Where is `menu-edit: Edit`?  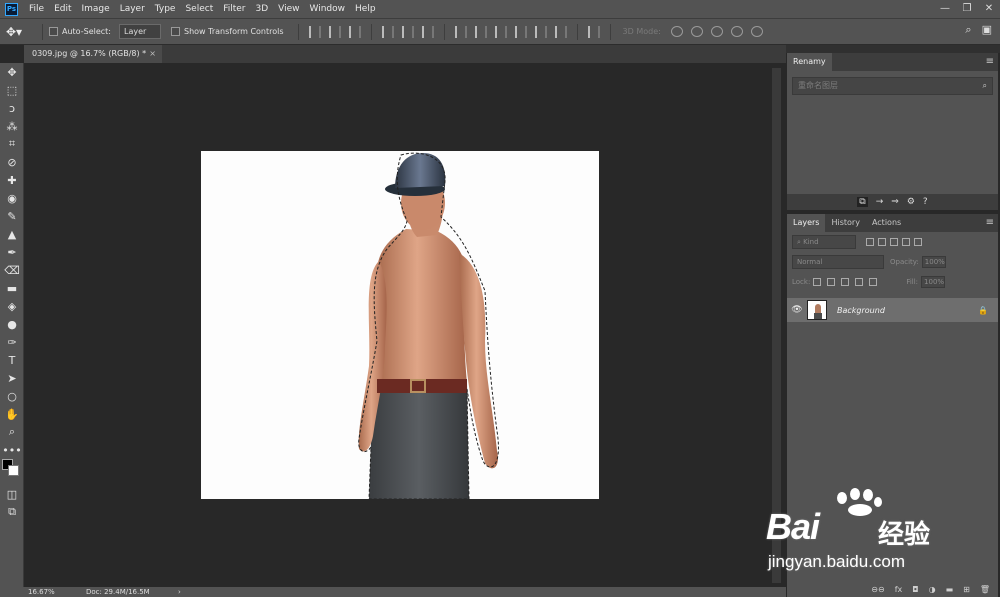
menu-edit: Edit is located at coordinates (62, 9).